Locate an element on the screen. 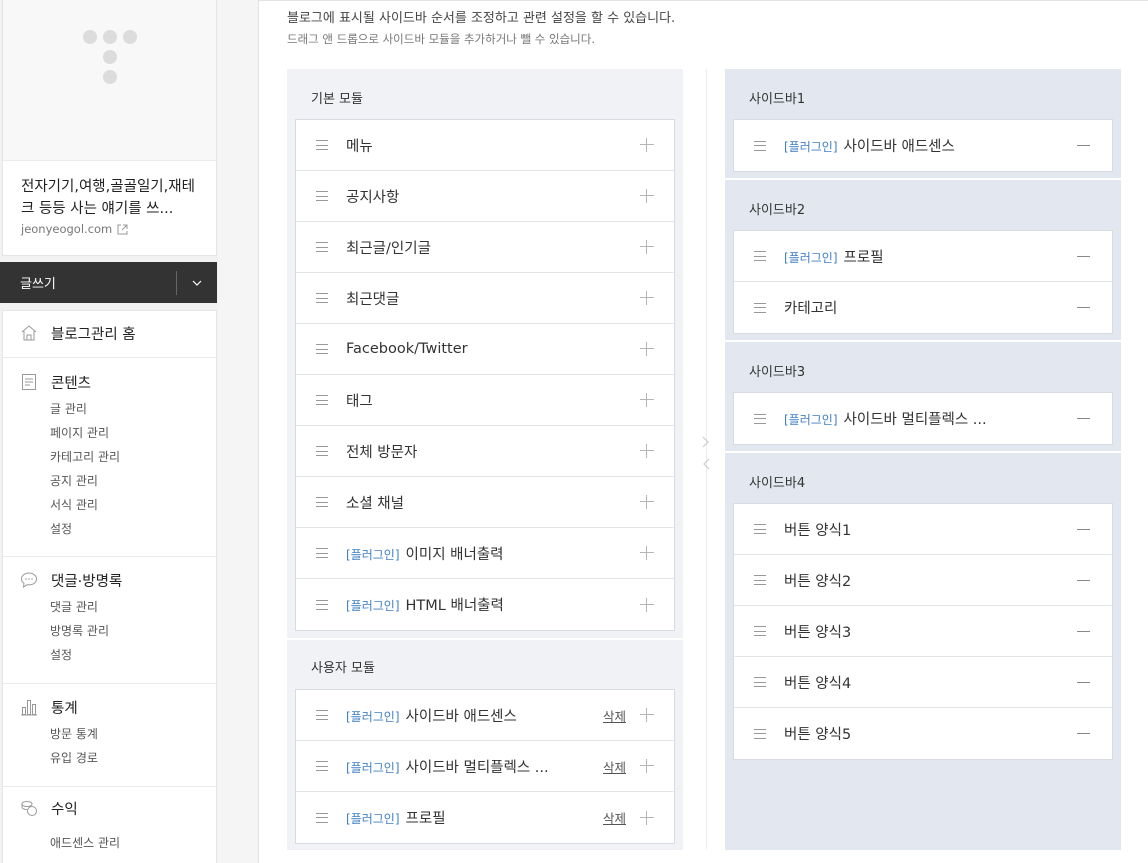  module-item: [플러그인] 이미지 배너출력 is located at coordinates (485, 553).